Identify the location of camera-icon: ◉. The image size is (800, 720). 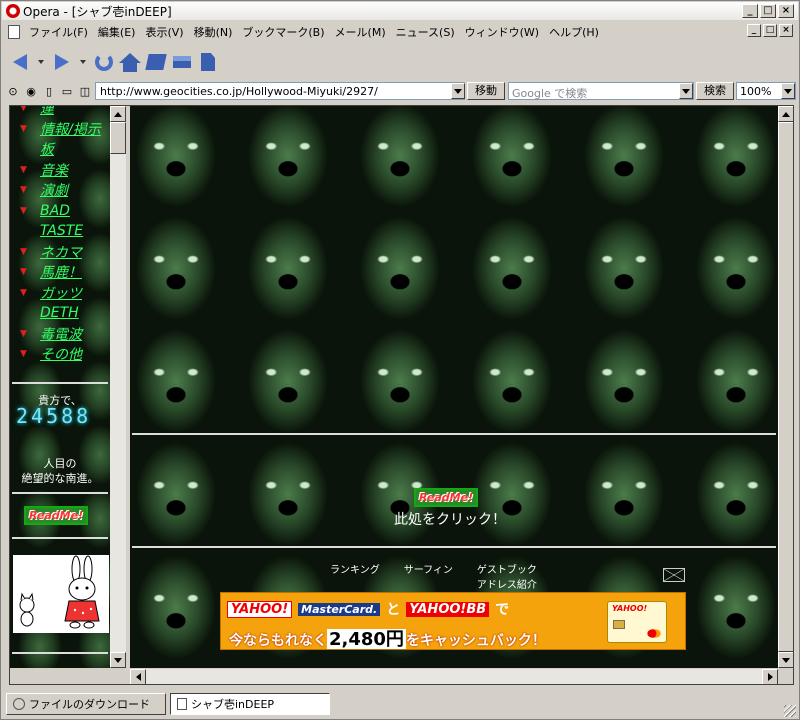
(31, 91).